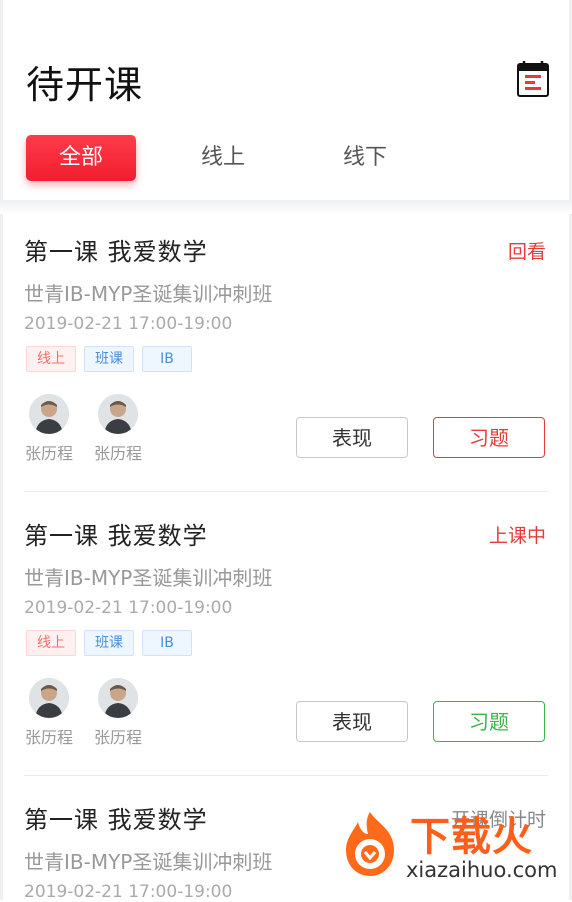 The width and height of the screenshot is (572, 902). I want to click on tab-offline: 线下, so click(365, 158).